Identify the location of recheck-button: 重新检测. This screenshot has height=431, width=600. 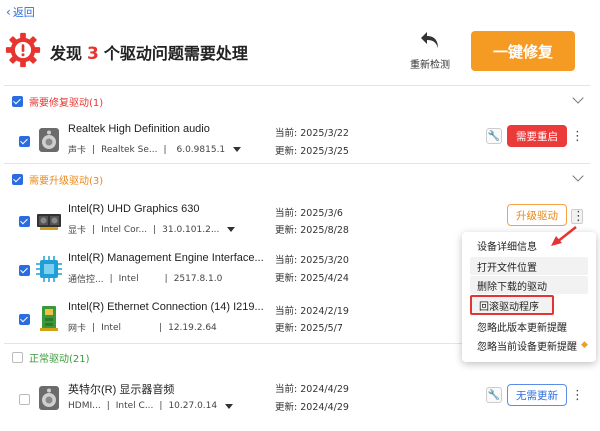
(430, 50).